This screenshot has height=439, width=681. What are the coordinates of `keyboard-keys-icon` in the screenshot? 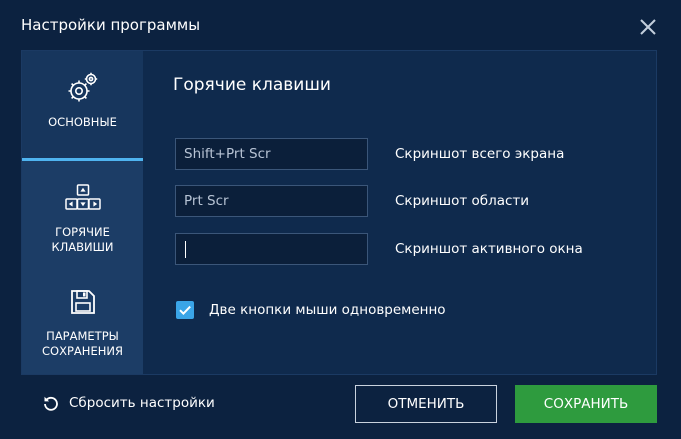 It's located at (82, 197).